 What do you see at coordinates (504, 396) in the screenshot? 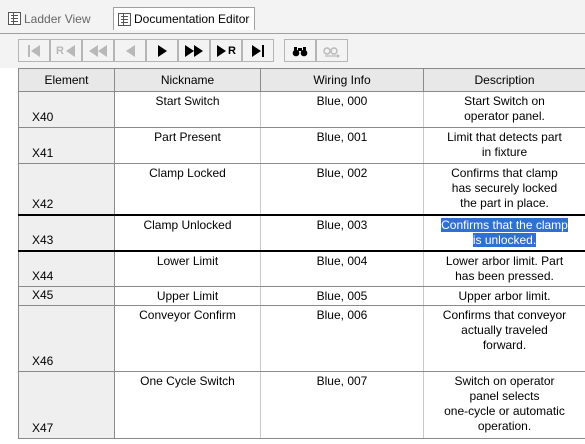
I see `description-line: panel selects` at bounding box center [504, 396].